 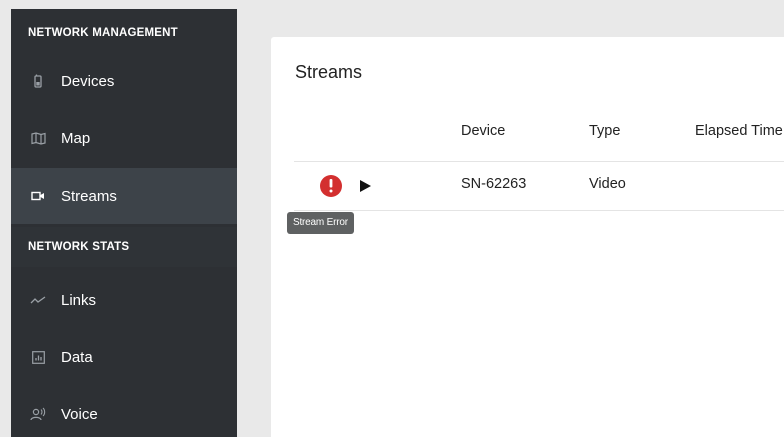 I want to click on sidebar-item-label: Links, so click(x=79, y=300).